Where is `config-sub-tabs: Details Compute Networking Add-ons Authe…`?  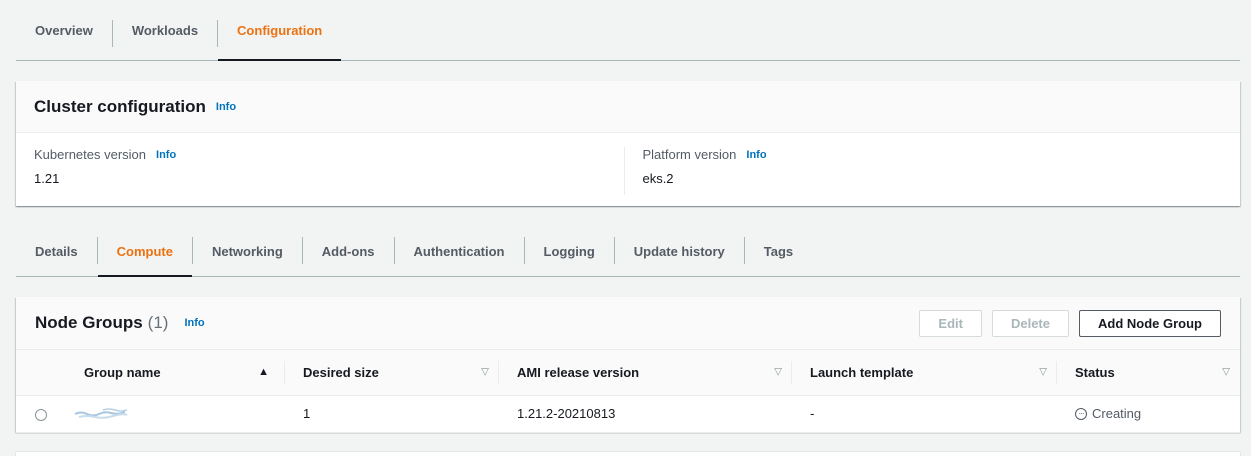
config-sub-tabs: Details Compute Networking Add-ons Authe… is located at coordinates (628, 251).